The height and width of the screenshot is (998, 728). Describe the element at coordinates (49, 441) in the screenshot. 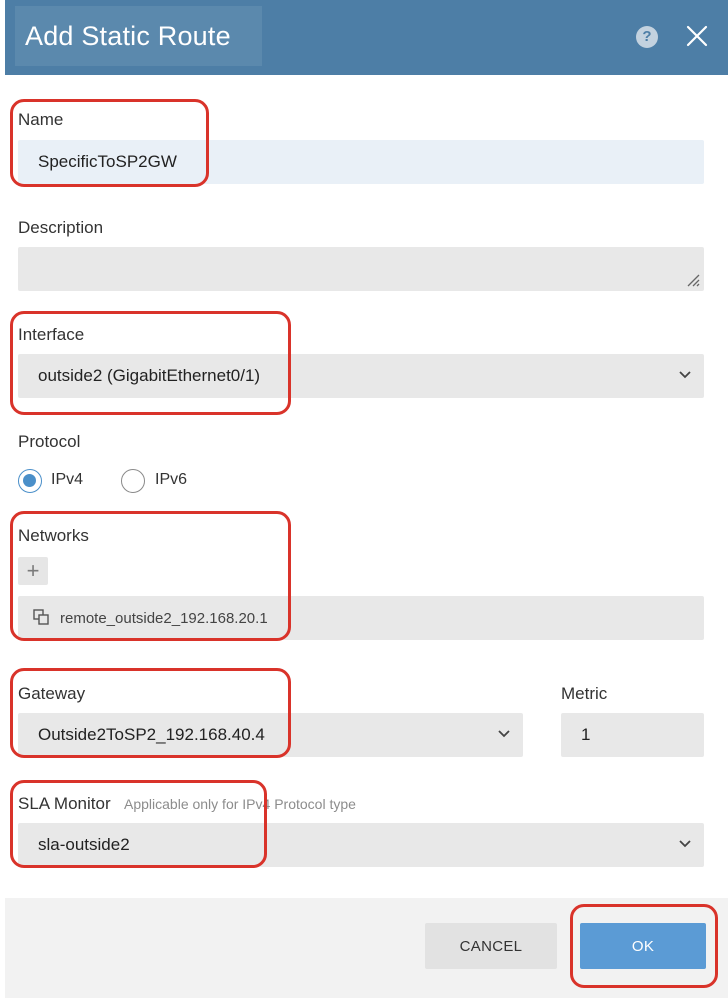

I see `protocol-label: Protocol` at that location.